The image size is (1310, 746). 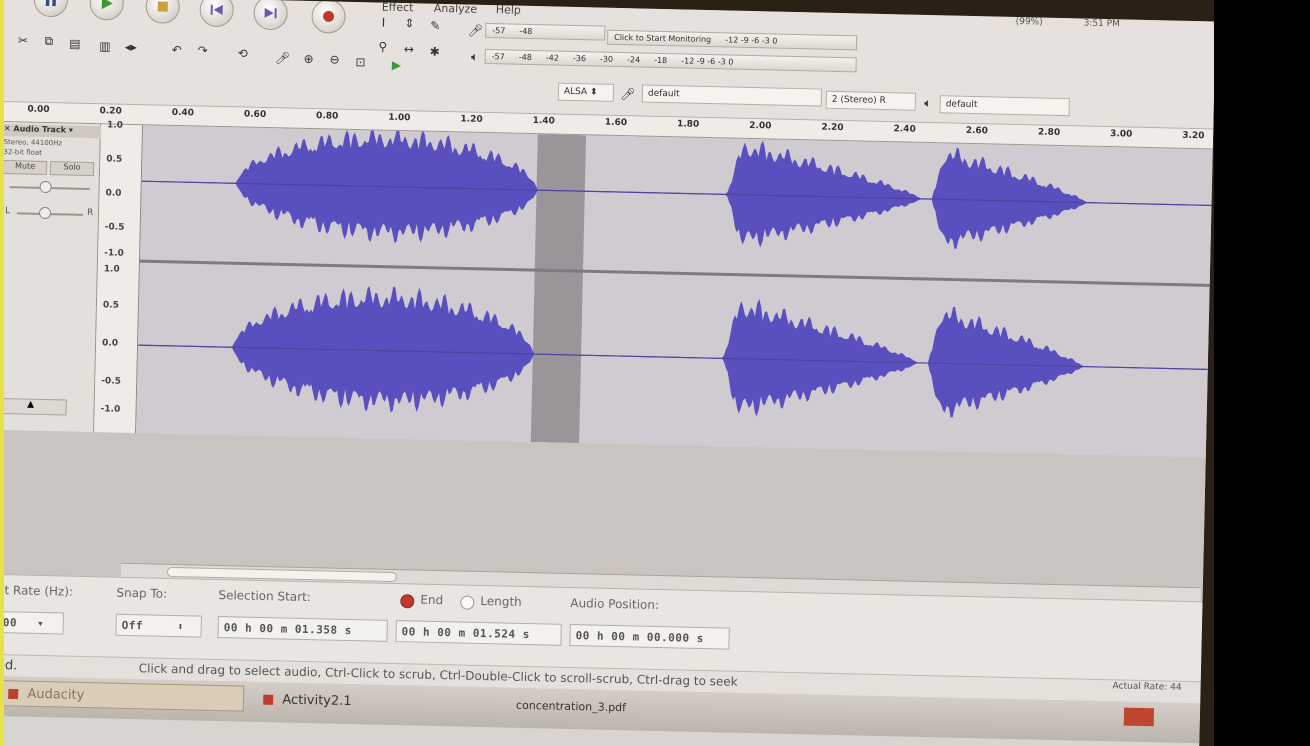 What do you see at coordinates (242, 53) in the screenshot?
I see `sync-lock-icon: ⟲` at bounding box center [242, 53].